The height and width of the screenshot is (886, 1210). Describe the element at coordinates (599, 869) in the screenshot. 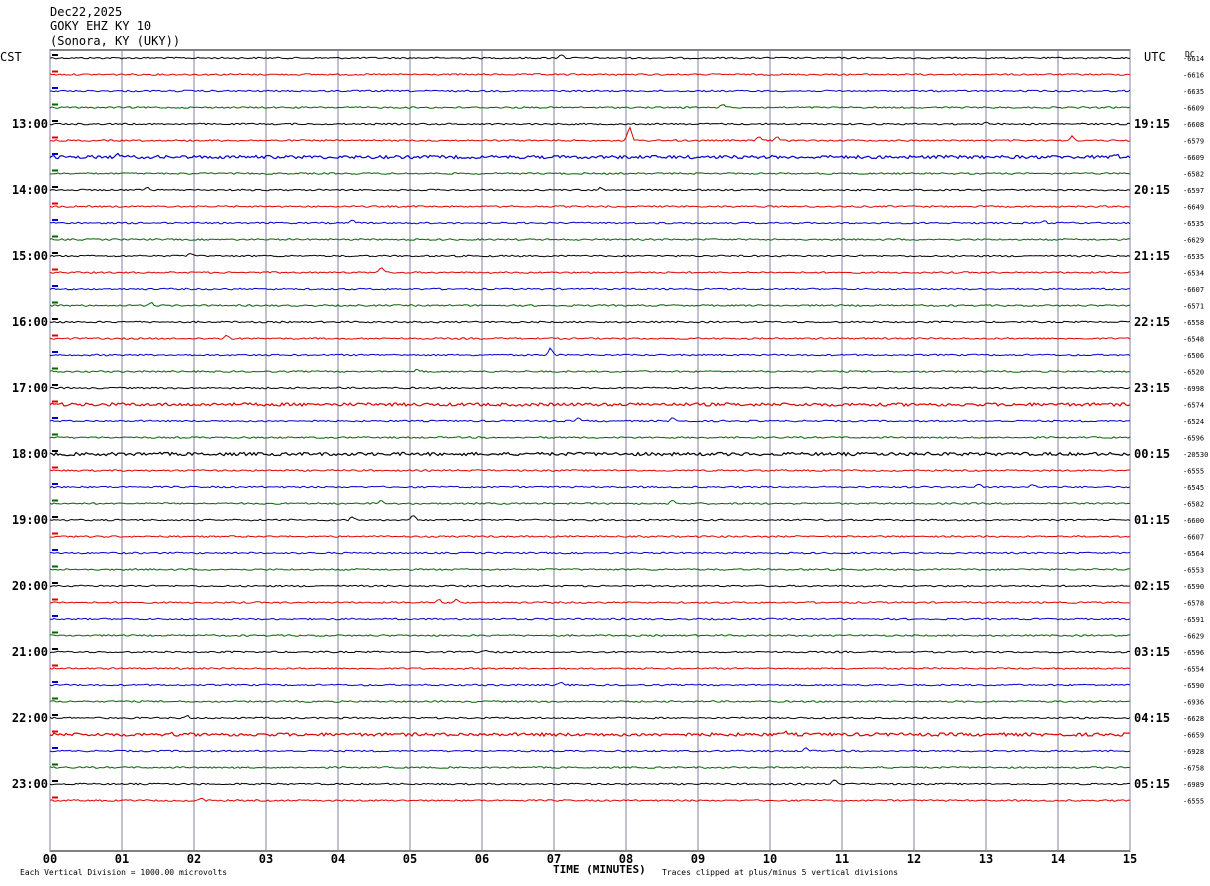

I see `x-axis-label: TIME (MINUTES)` at that location.